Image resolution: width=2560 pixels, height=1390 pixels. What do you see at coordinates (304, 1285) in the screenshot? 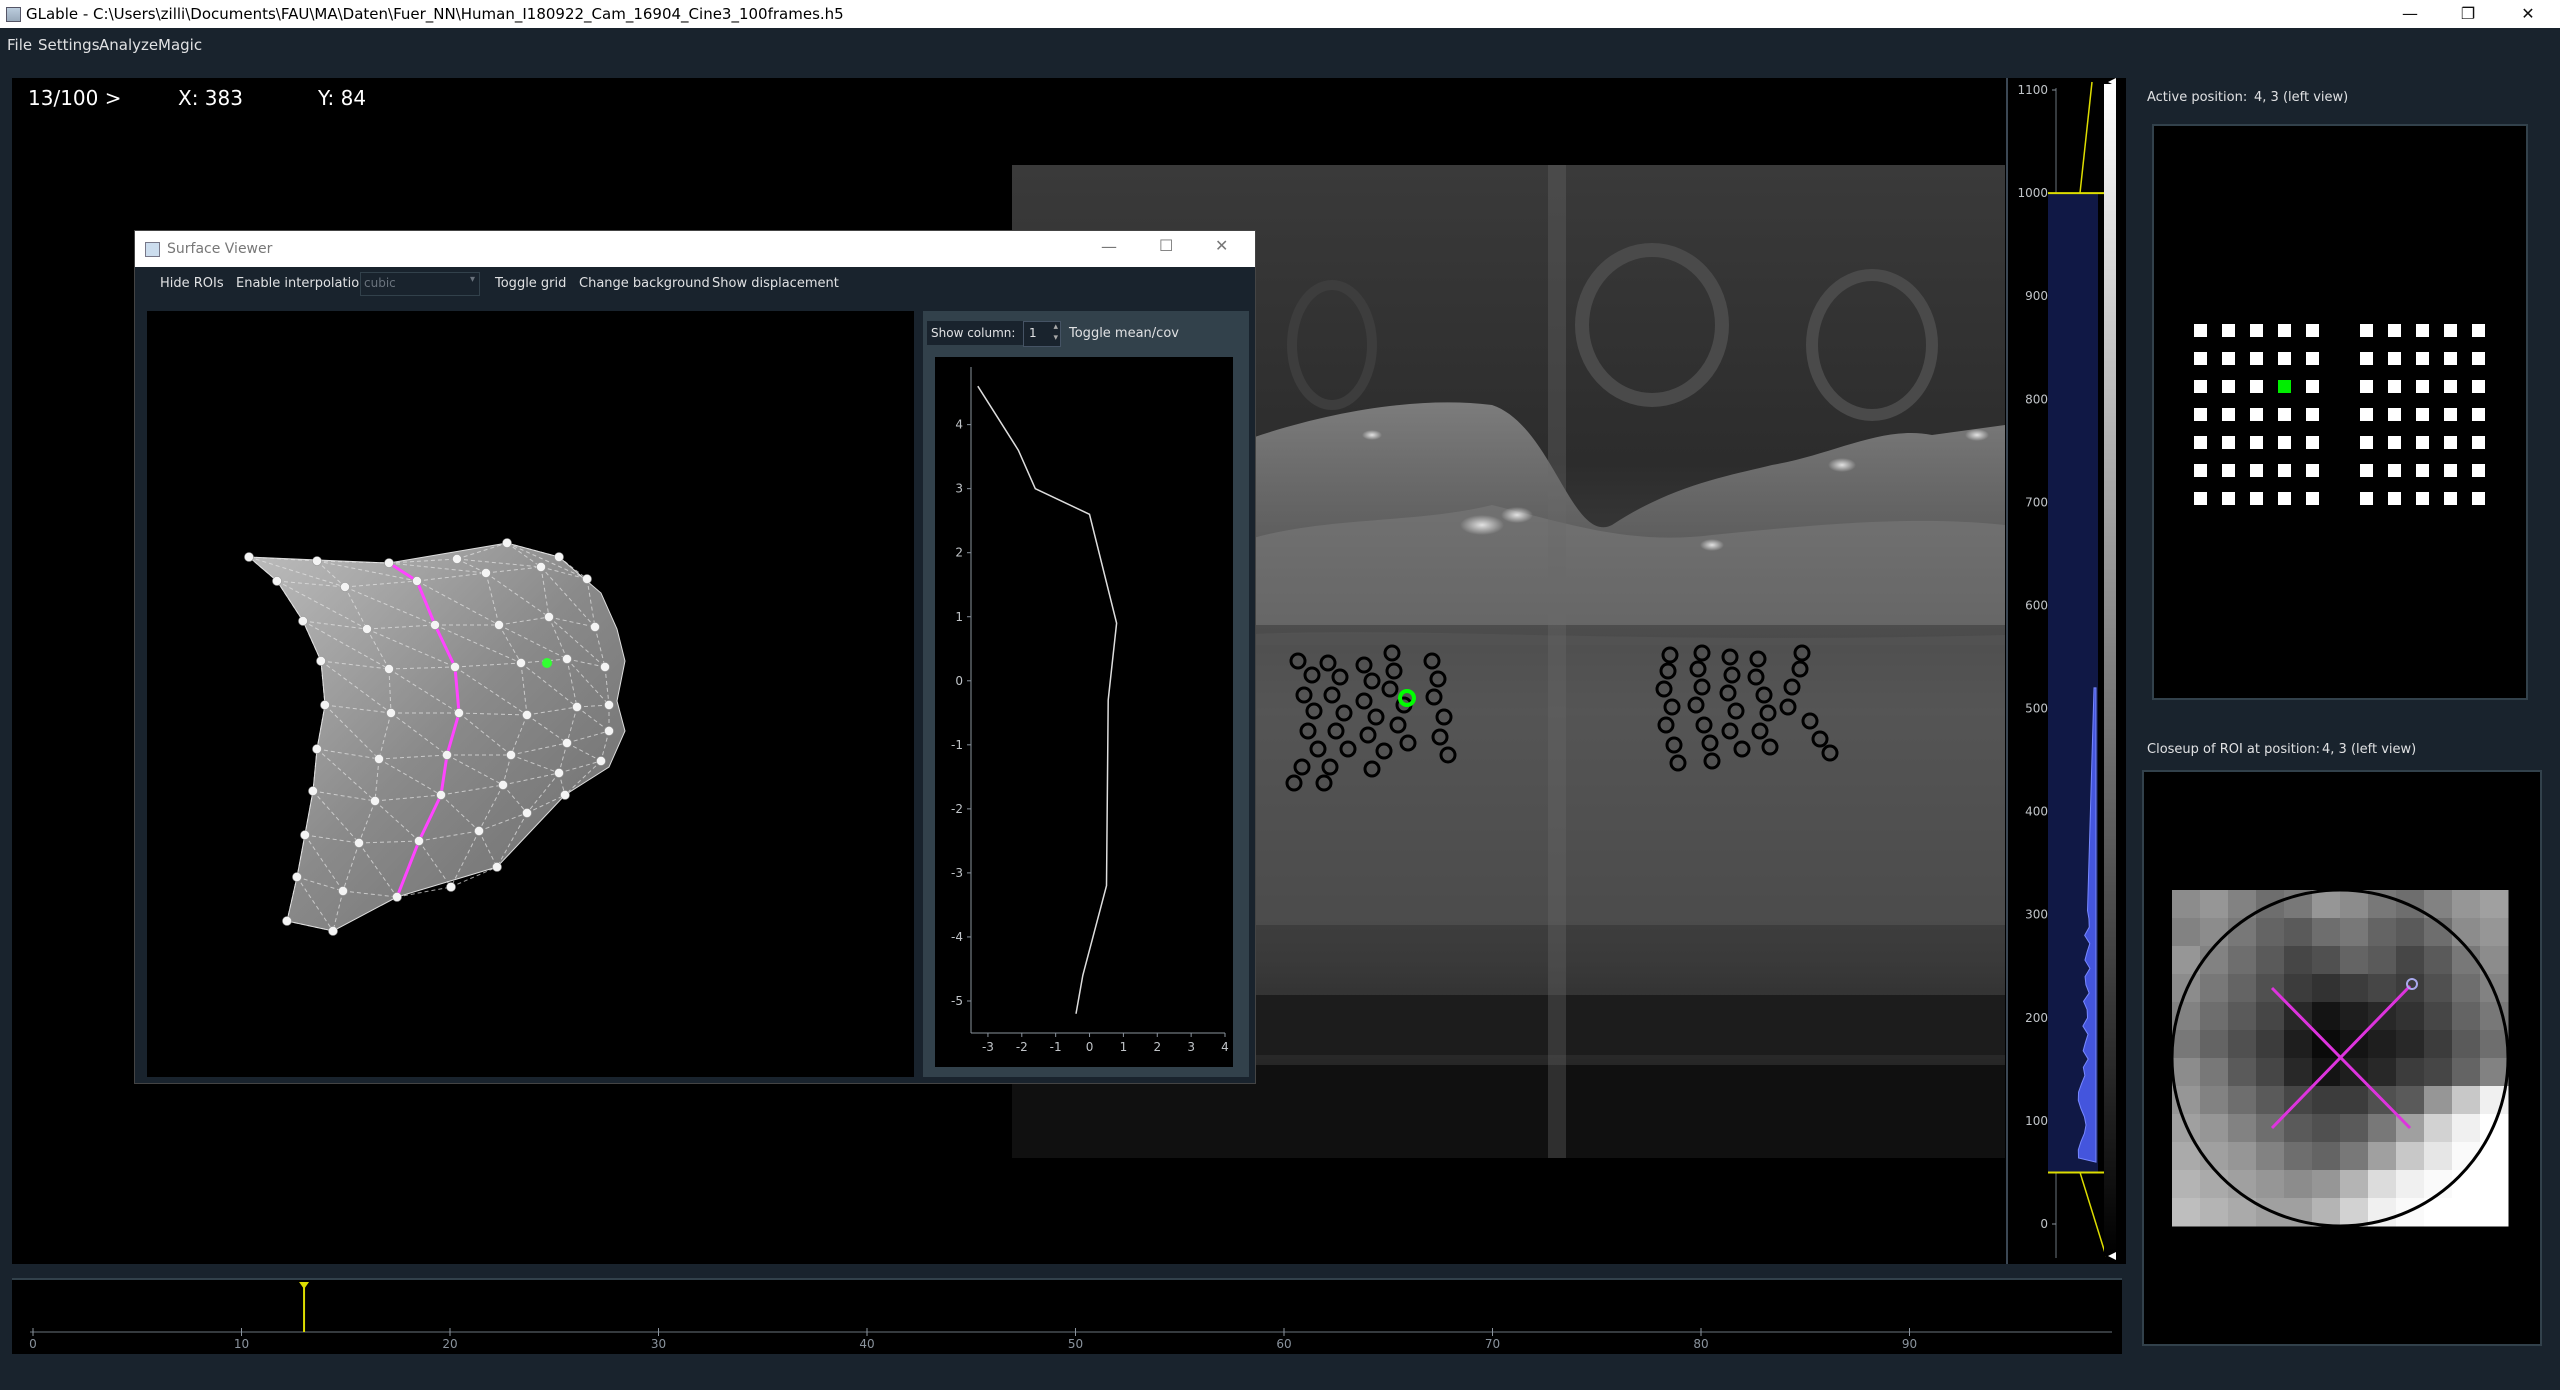
I see `timeline-marker-handle` at bounding box center [304, 1285].